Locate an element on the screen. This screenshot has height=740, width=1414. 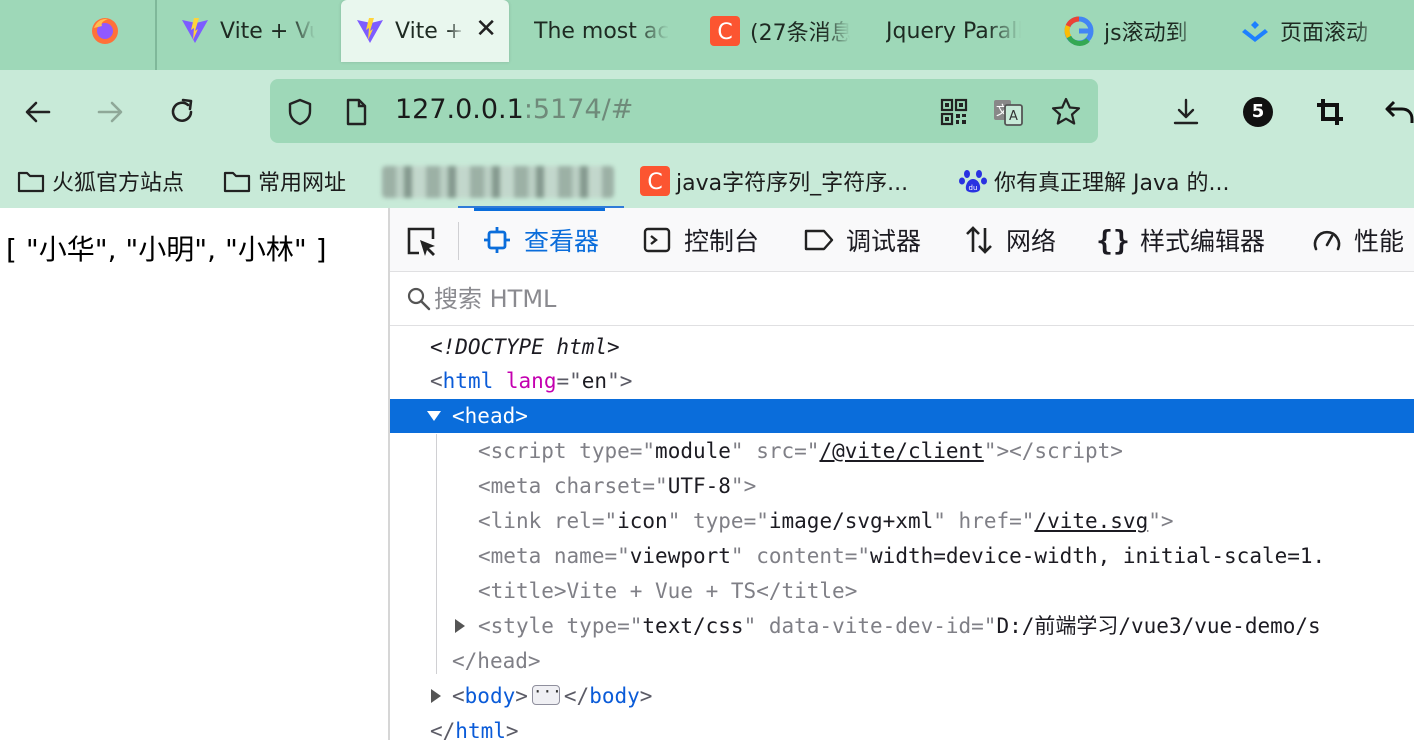
tab-vite-active: Vite + Vue + TS ✕ is located at coordinates (425, 31).